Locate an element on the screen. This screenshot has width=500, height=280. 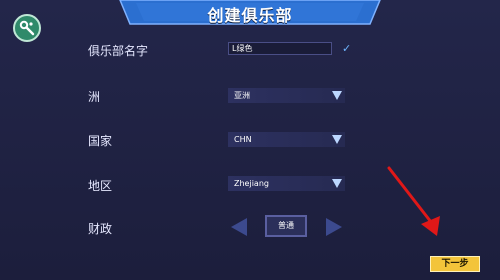
continent-value: 亚洲 is located at coordinates (242, 95).